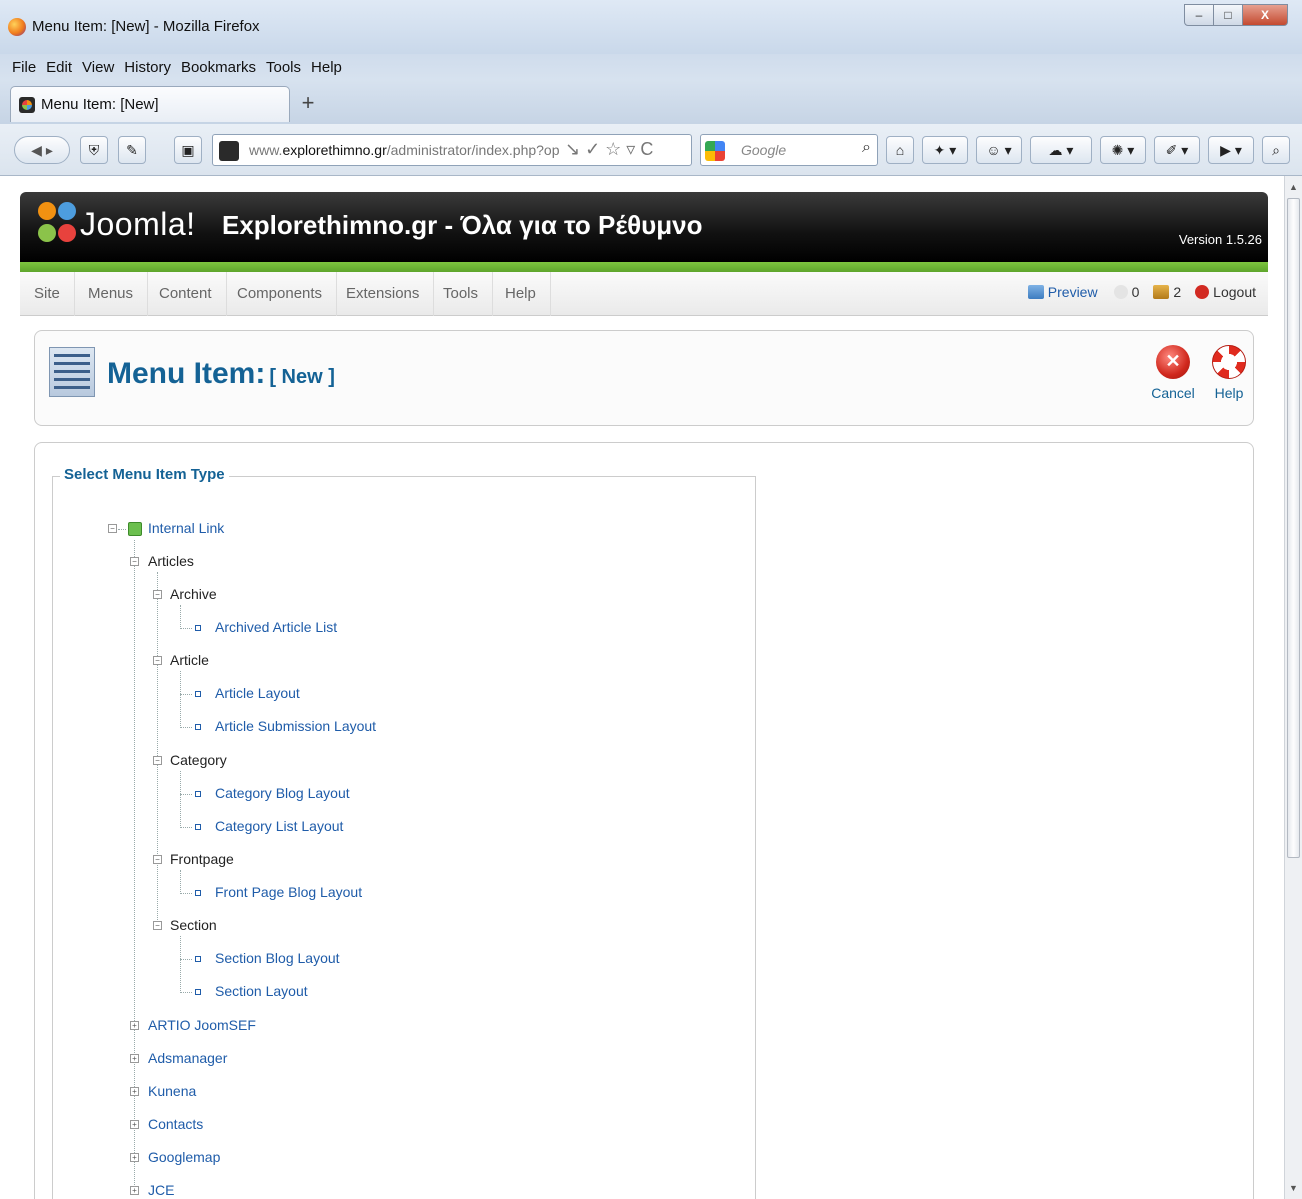 Image resolution: width=1302 pixels, height=1199 pixels. What do you see at coordinates (1123, 150) in the screenshot?
I see `addon-gear-icon: ✺ ▾` at bounding box center [1123, 150].